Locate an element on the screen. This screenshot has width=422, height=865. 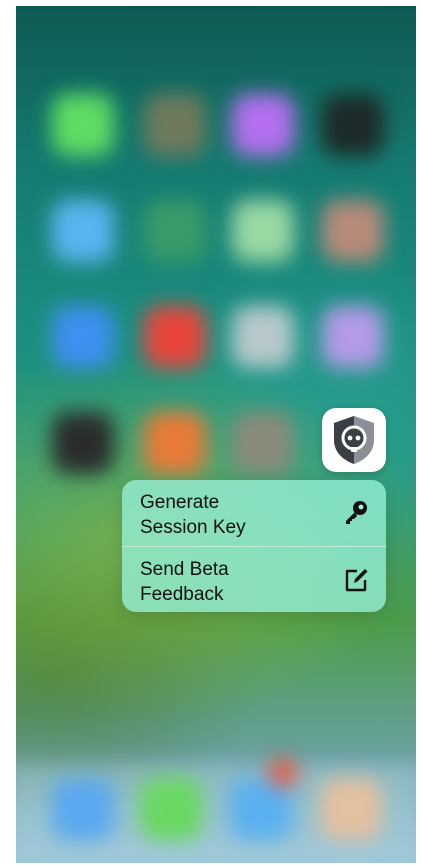
app-icon is located at coordinates (354, 440).